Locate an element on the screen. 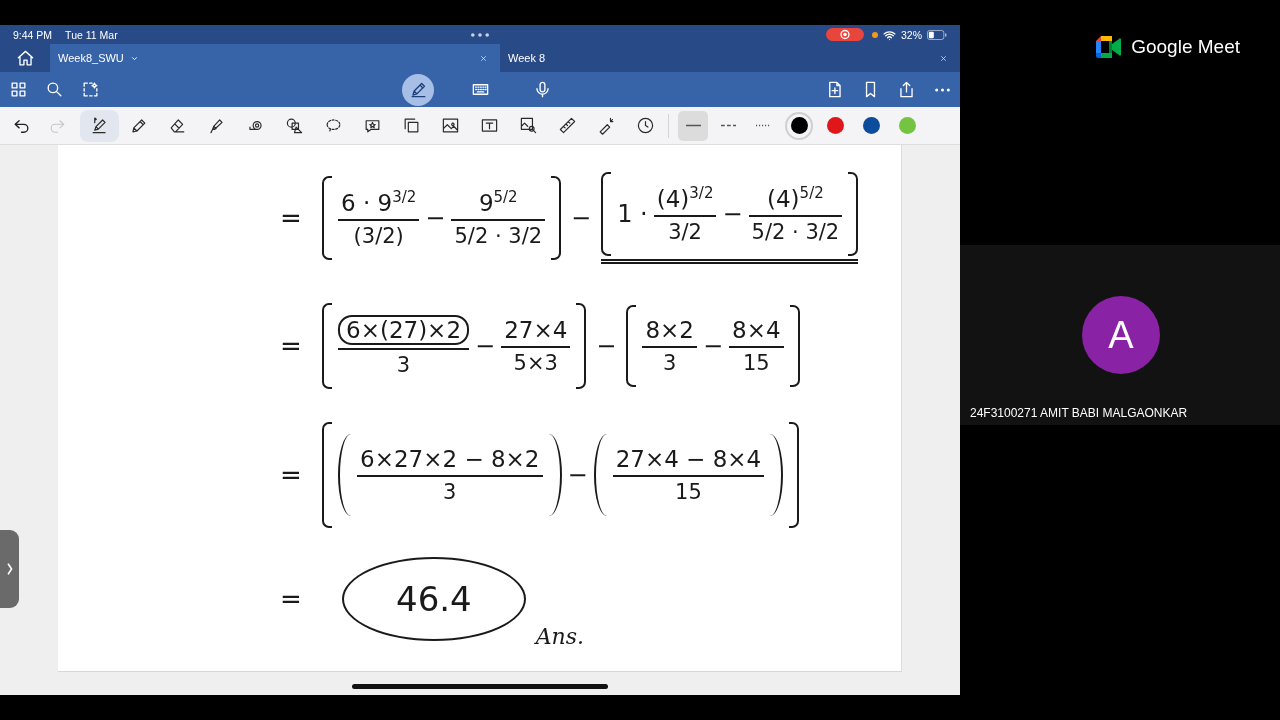 Image resolution: width=1280 pixels, height=720 pixels. grid-icon is located at coordinates (18, 89).